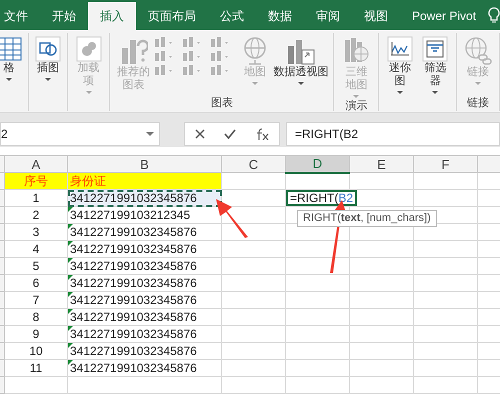 The height and width of the screenshot is (403, 500). What do you see at coordinates (80, 134) in the screenshot?
I see `name-box: 2` at bounding box center [80, 134].